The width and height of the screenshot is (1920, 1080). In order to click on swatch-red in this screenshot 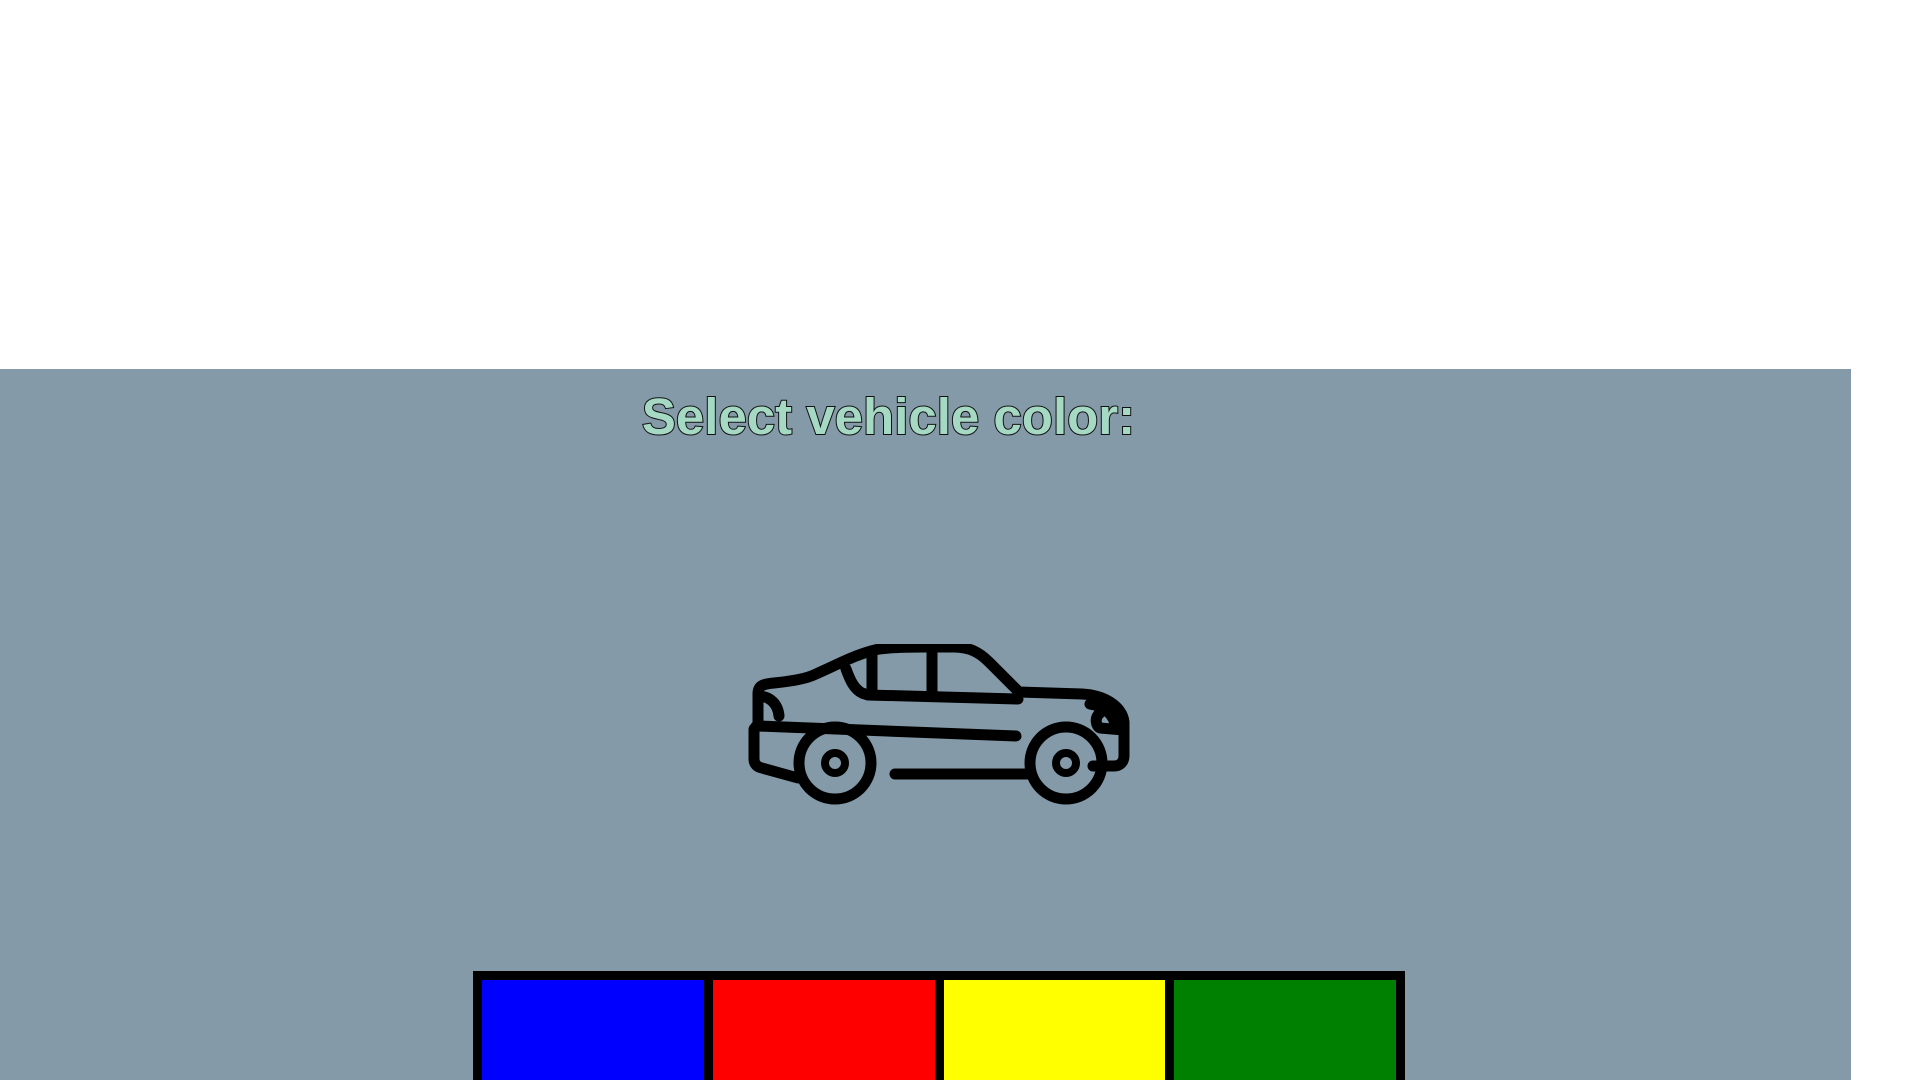, I will do `click(823, 1030)`.